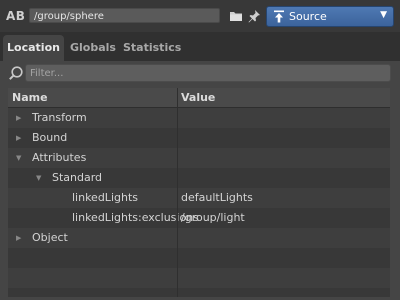 This screenshot has height=300, width=400. I want to click on row-name: Object, so click(50, 237).